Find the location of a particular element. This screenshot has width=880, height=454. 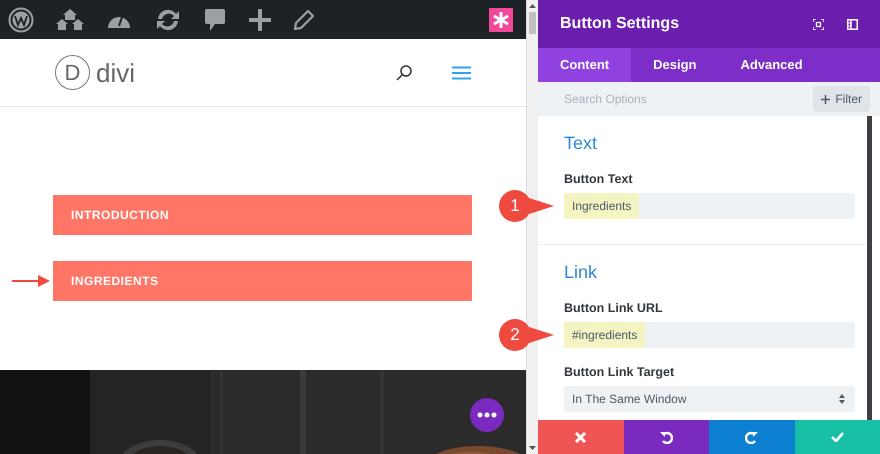

houses-icon is located at coordinates (70, 19).